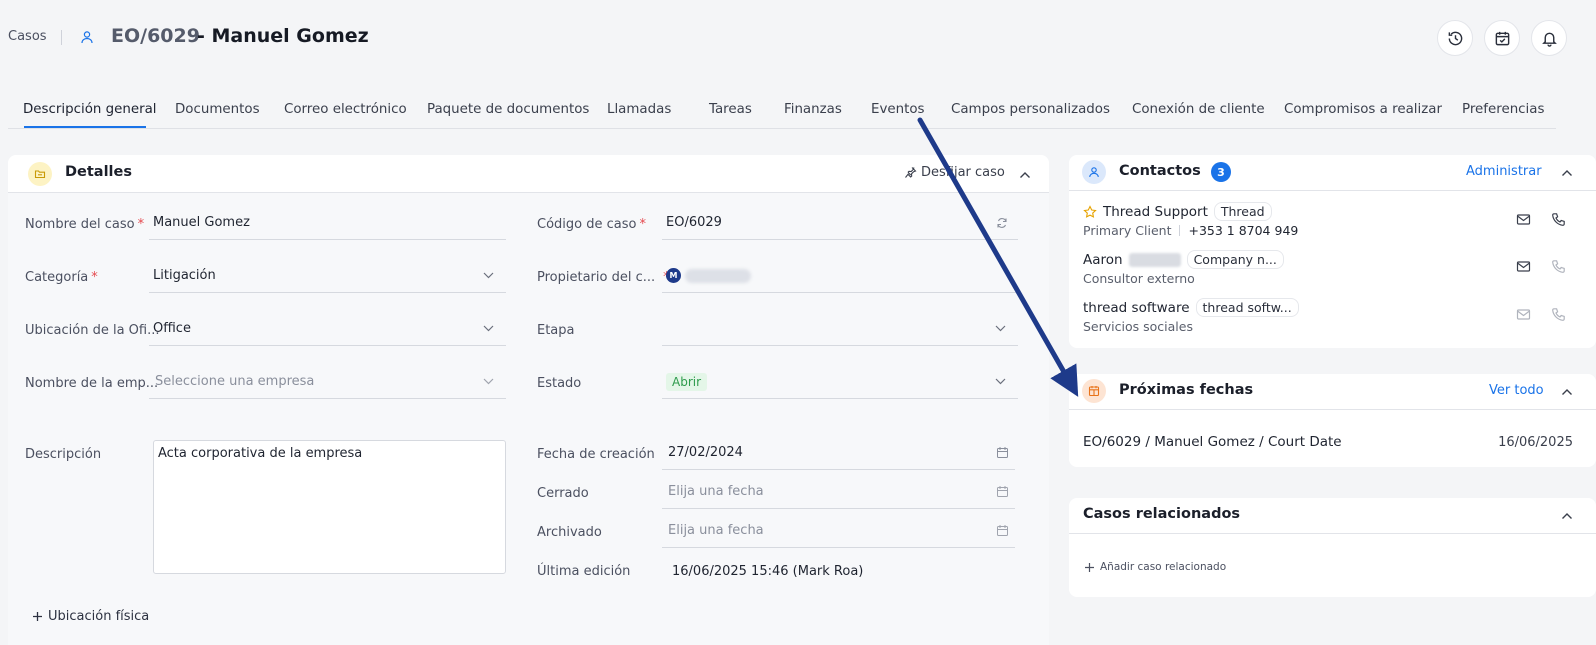 The height and width of the screenshot is (645, 1596). Describe the element at coordinates (1186, 390) in the screenshot. I see `upcoming-dates-title: Próximas fechas` at that location.